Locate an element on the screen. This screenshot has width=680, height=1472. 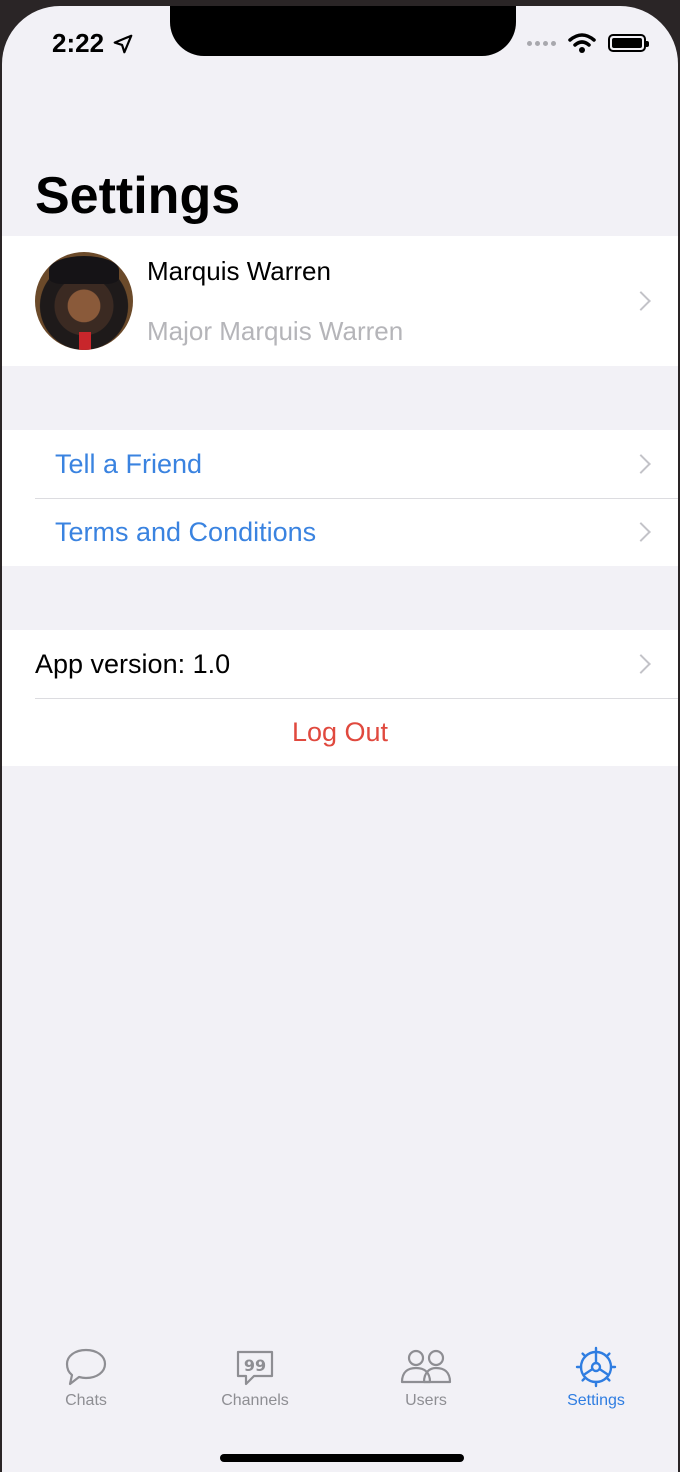
tell-a-friend-label: Tell a Friend is located at coordinates (129, 463).